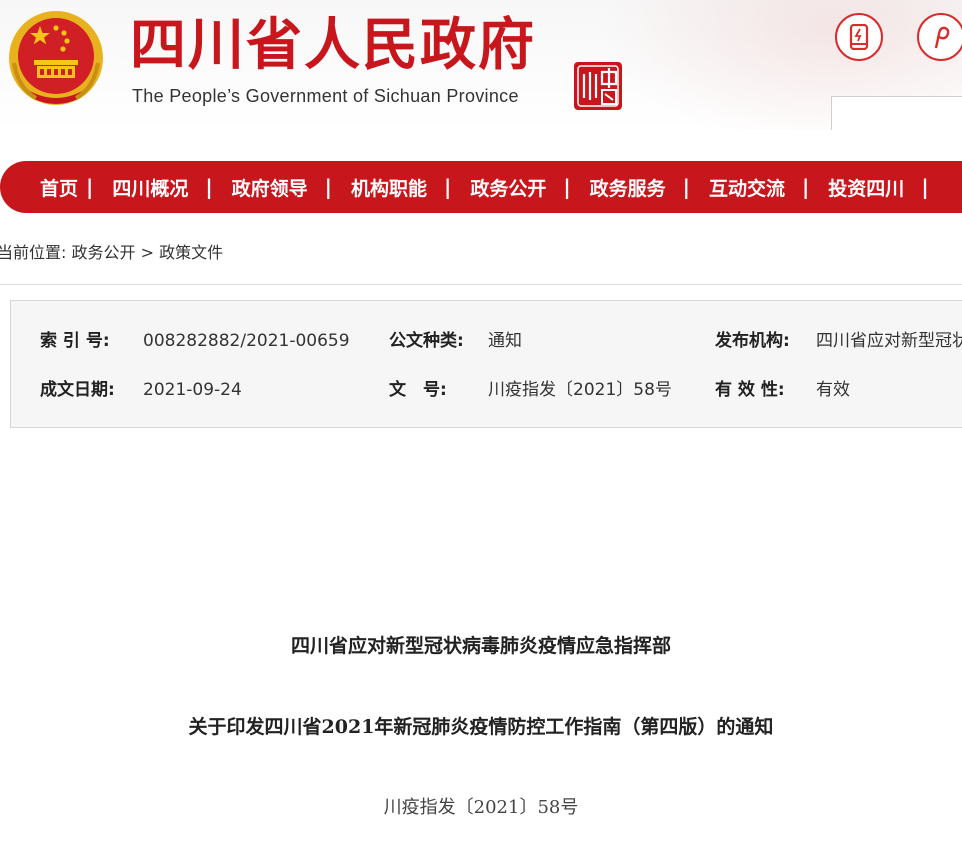 The width and height of the screenshot is (962, 844). I want to click on sichuan-seal-icon, so click(598, 86).